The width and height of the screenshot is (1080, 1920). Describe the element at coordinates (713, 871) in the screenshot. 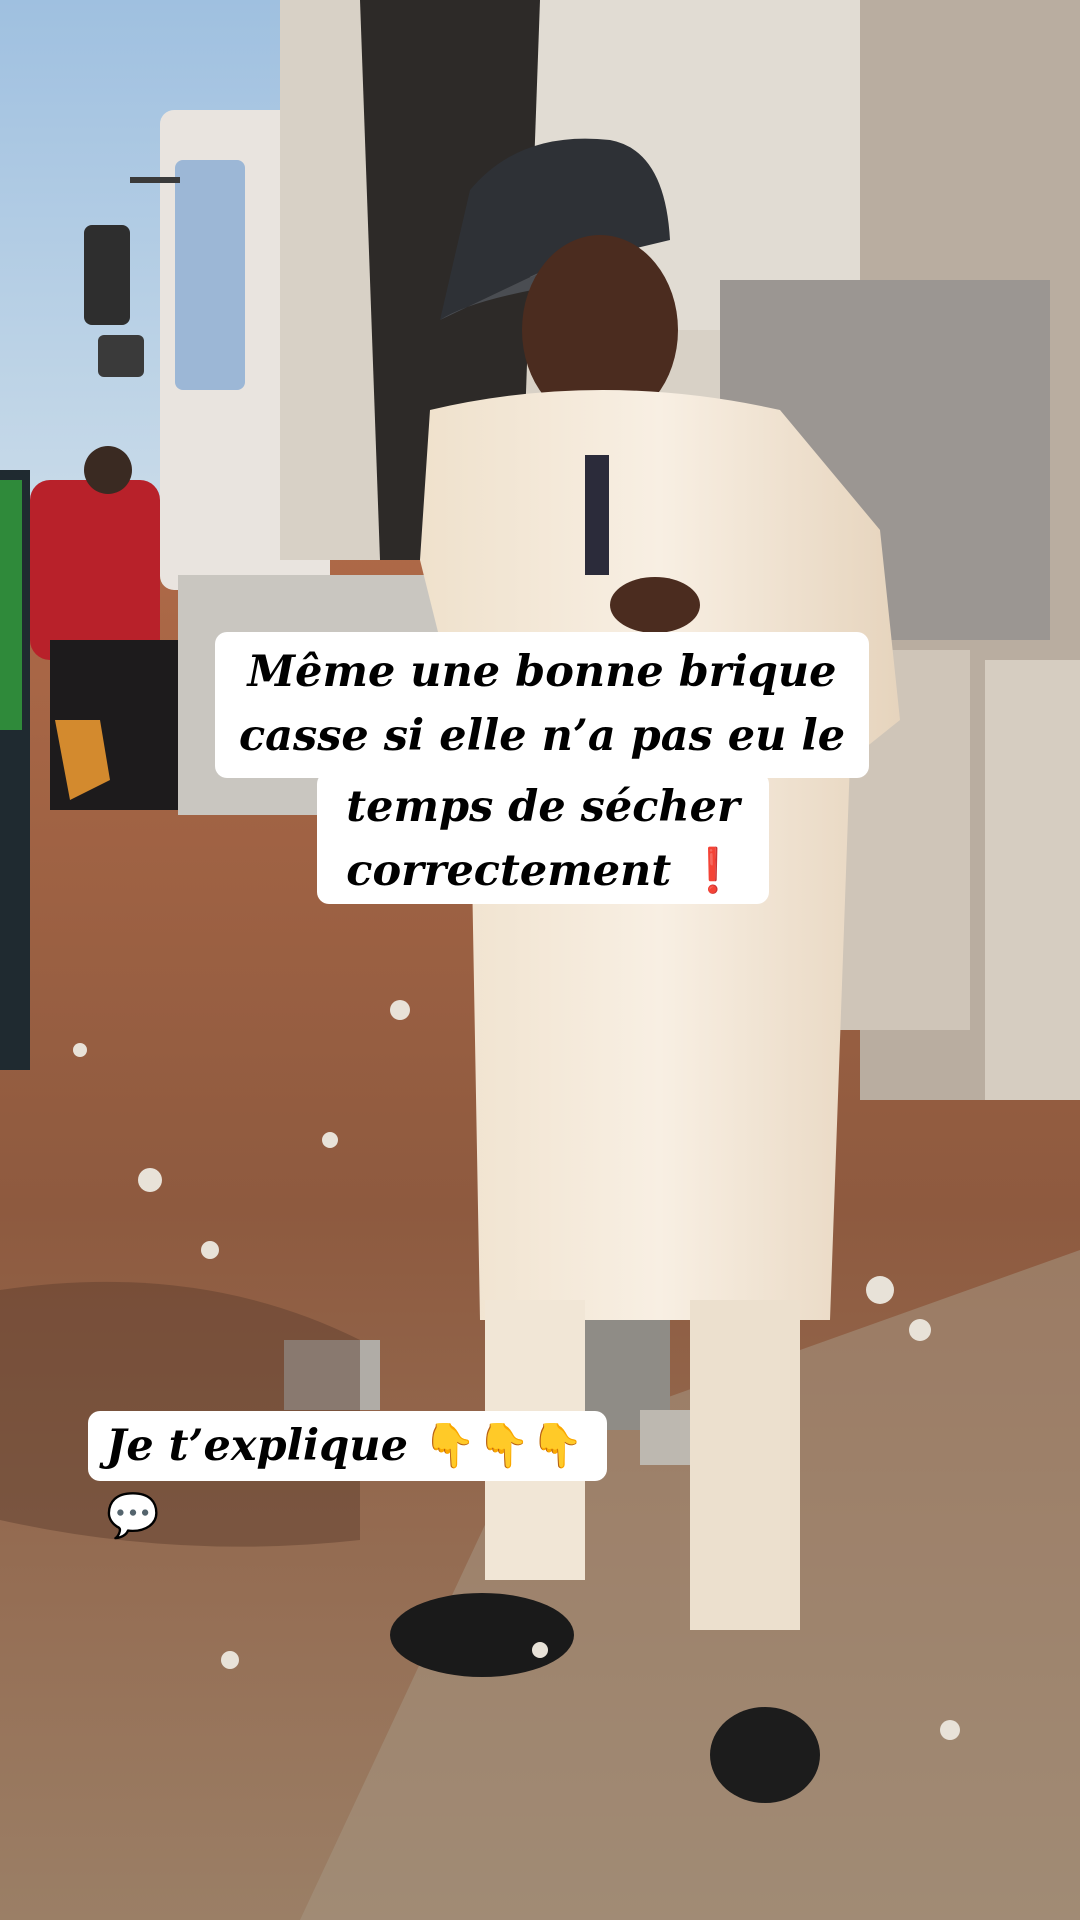

I see `exclamation-icon: ❗` at that location.